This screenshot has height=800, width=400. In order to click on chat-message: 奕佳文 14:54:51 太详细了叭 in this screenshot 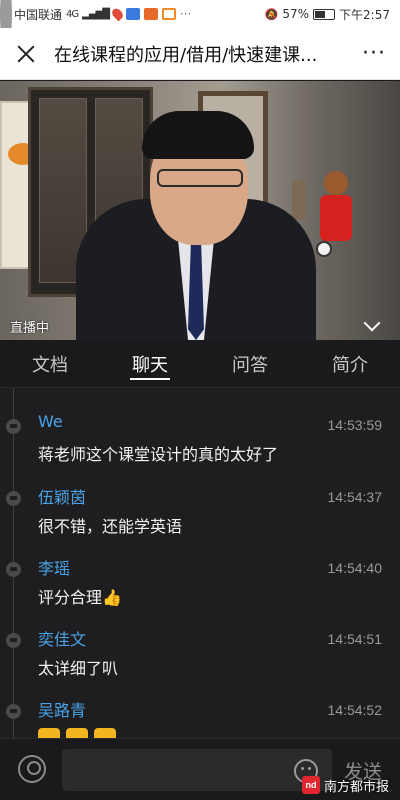, I will do `click(200, 640)`.